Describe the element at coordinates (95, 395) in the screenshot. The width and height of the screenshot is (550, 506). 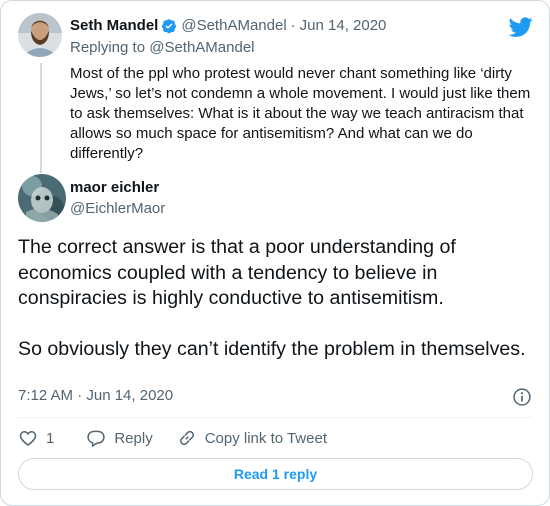
I see `tweet-timestamp: 7:12 AM · Jun 14, 2020` at that location.